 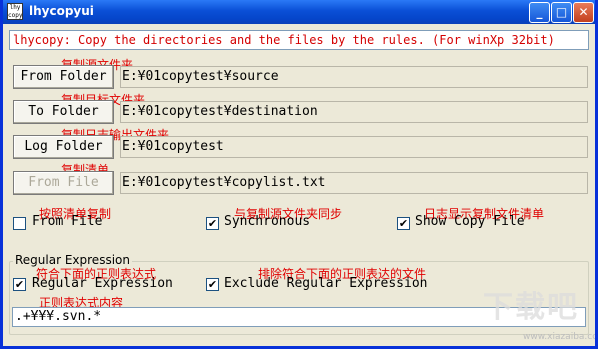 I want to click on synchronous-checkbox-label: Synchronous, so click(x=267, y=221).